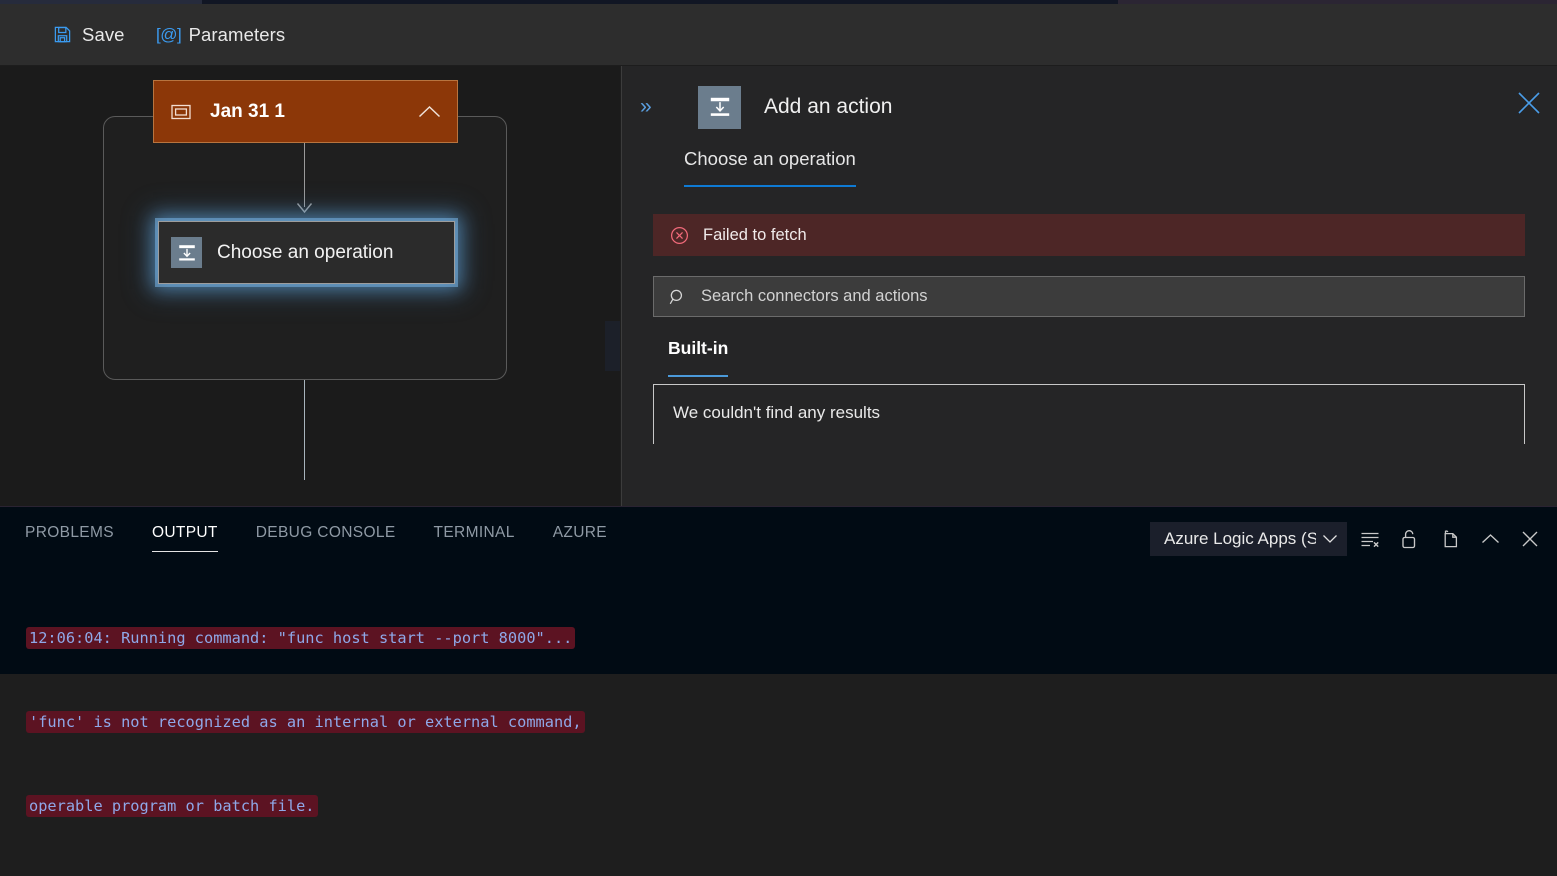 The image size is (1557, 876). I want to click on connector-line-trigger-to-operation, so click(304, 175).